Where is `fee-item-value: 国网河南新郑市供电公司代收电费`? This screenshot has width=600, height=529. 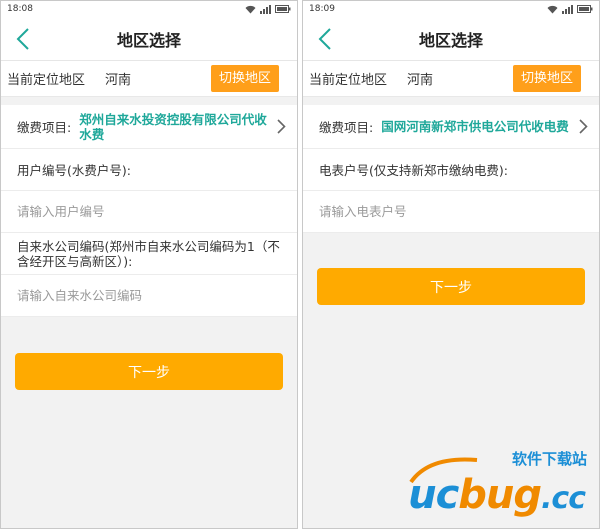
fee-item-value: 国网河南新郑市供电公司代收电费 is located at coordinates (475, 126).